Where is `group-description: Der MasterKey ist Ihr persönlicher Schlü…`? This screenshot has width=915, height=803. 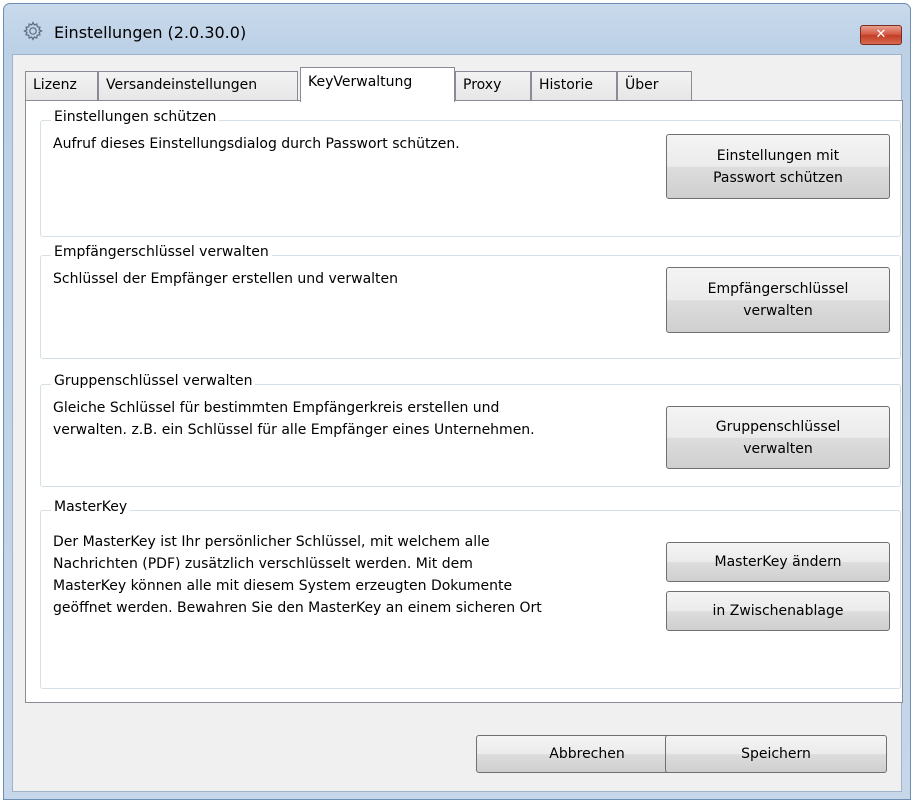
group-description: Der MasterKey ist Ihr persönlicher Schlü… is located at coordinates (353, 575).